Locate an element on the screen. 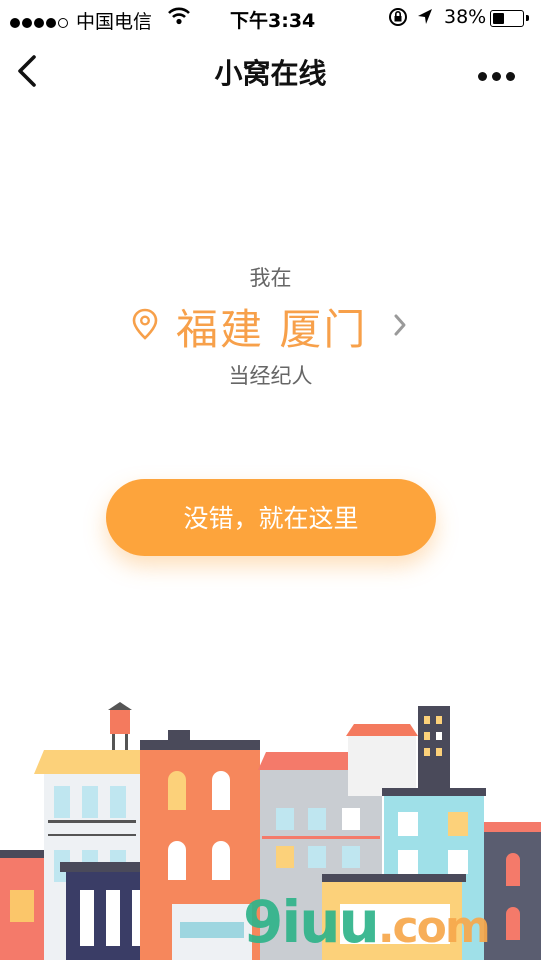 The width and height of the screenshot is (541, 960). carrier-label: 中国电信 is located at coordinates (114, 22).